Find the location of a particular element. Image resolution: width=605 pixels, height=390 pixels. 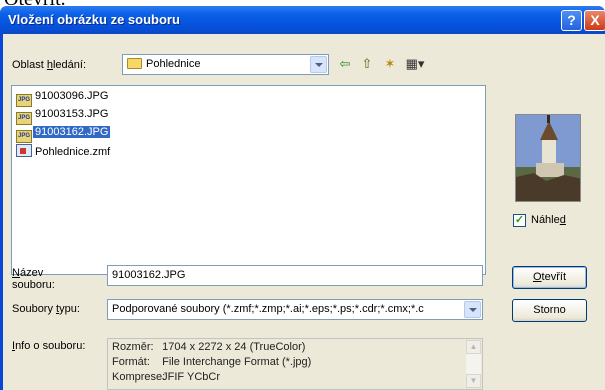

file-name: Pohlednice.zmf is located at coordinates (73, 152).